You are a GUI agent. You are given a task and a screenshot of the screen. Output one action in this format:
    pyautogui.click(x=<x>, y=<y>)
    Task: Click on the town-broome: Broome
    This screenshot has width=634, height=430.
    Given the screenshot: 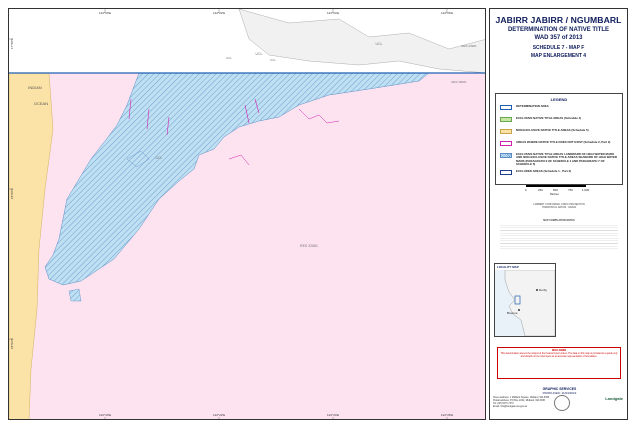 What is the action you would take?
    pyautogui.click(x=512, y=313)
    